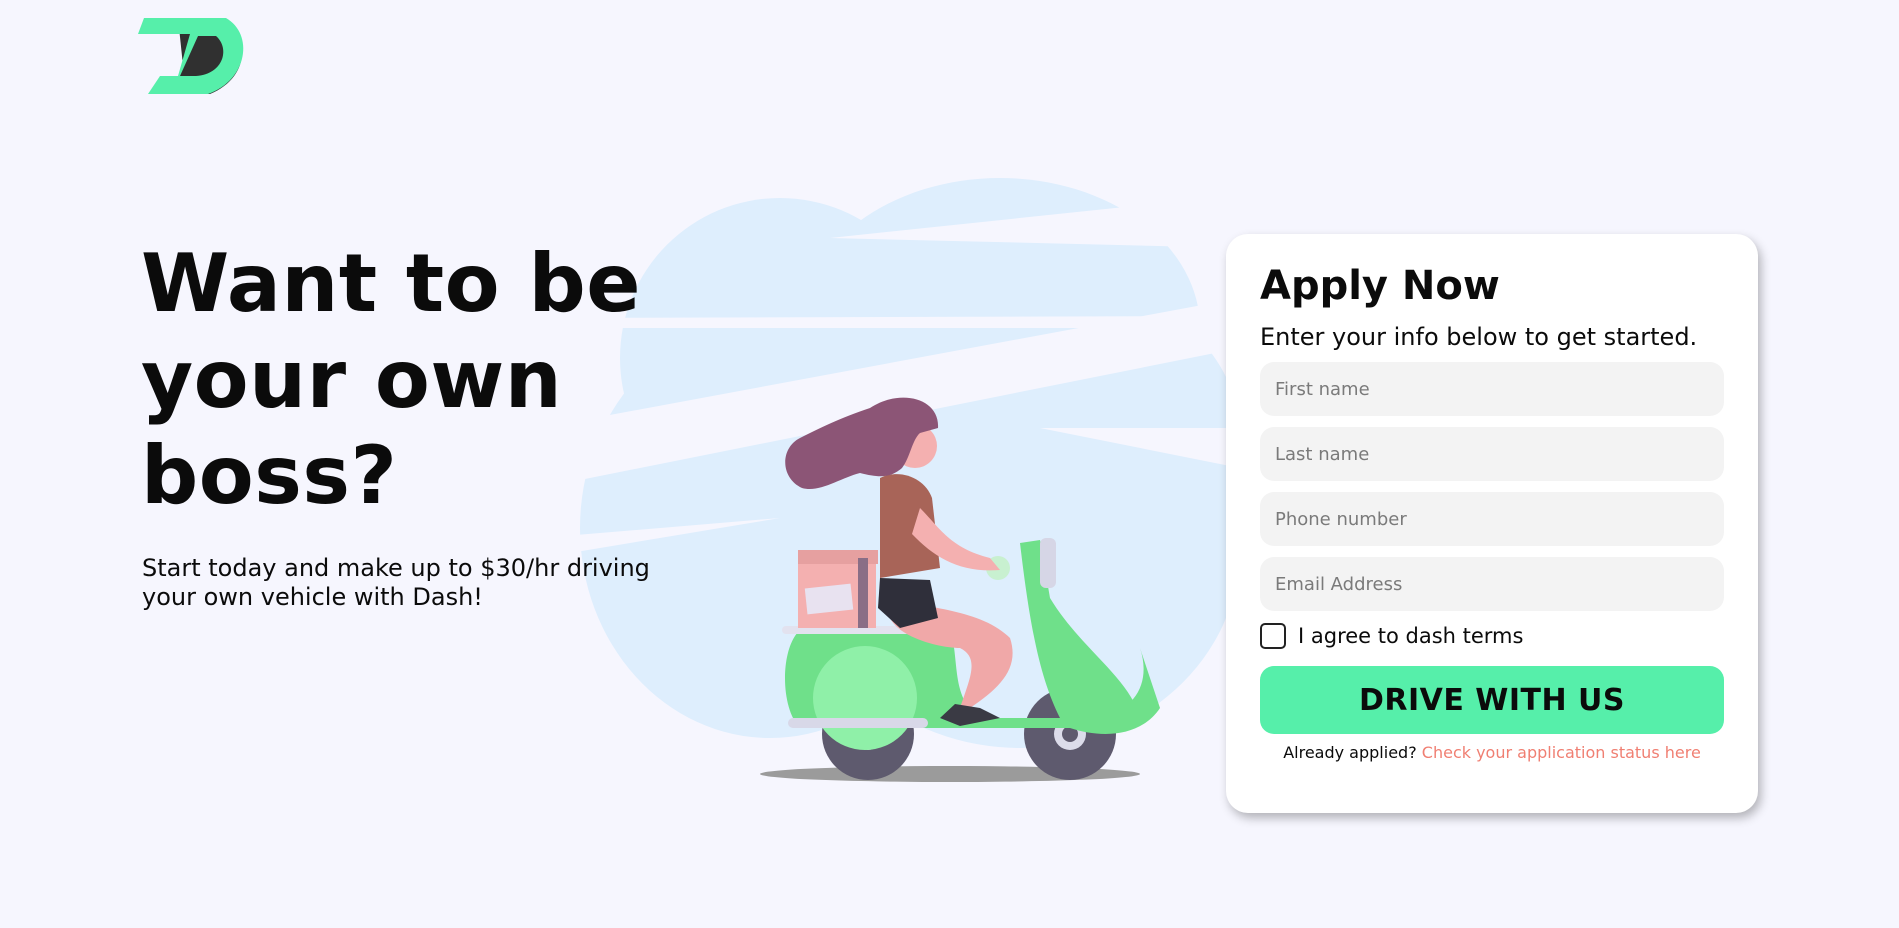 The image size is (1899, 928). Describe the element at coordinates (1492, 389) in the screenshot. I see `first-name-input` at that location.